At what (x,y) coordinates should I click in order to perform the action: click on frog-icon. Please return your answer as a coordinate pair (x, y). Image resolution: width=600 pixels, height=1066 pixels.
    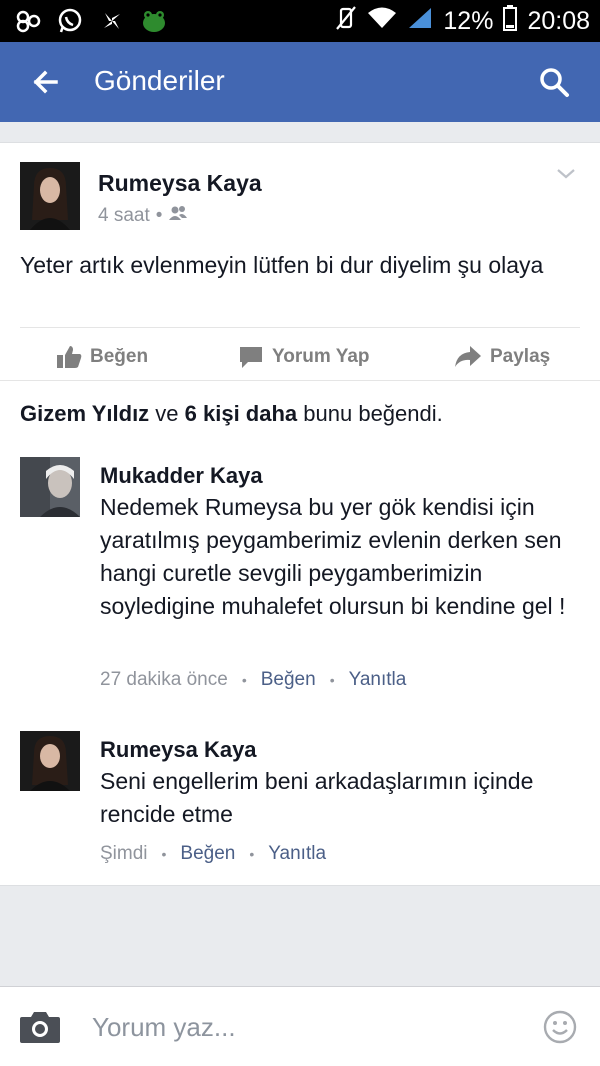
    Looking at the image, I should click on (154, 21).